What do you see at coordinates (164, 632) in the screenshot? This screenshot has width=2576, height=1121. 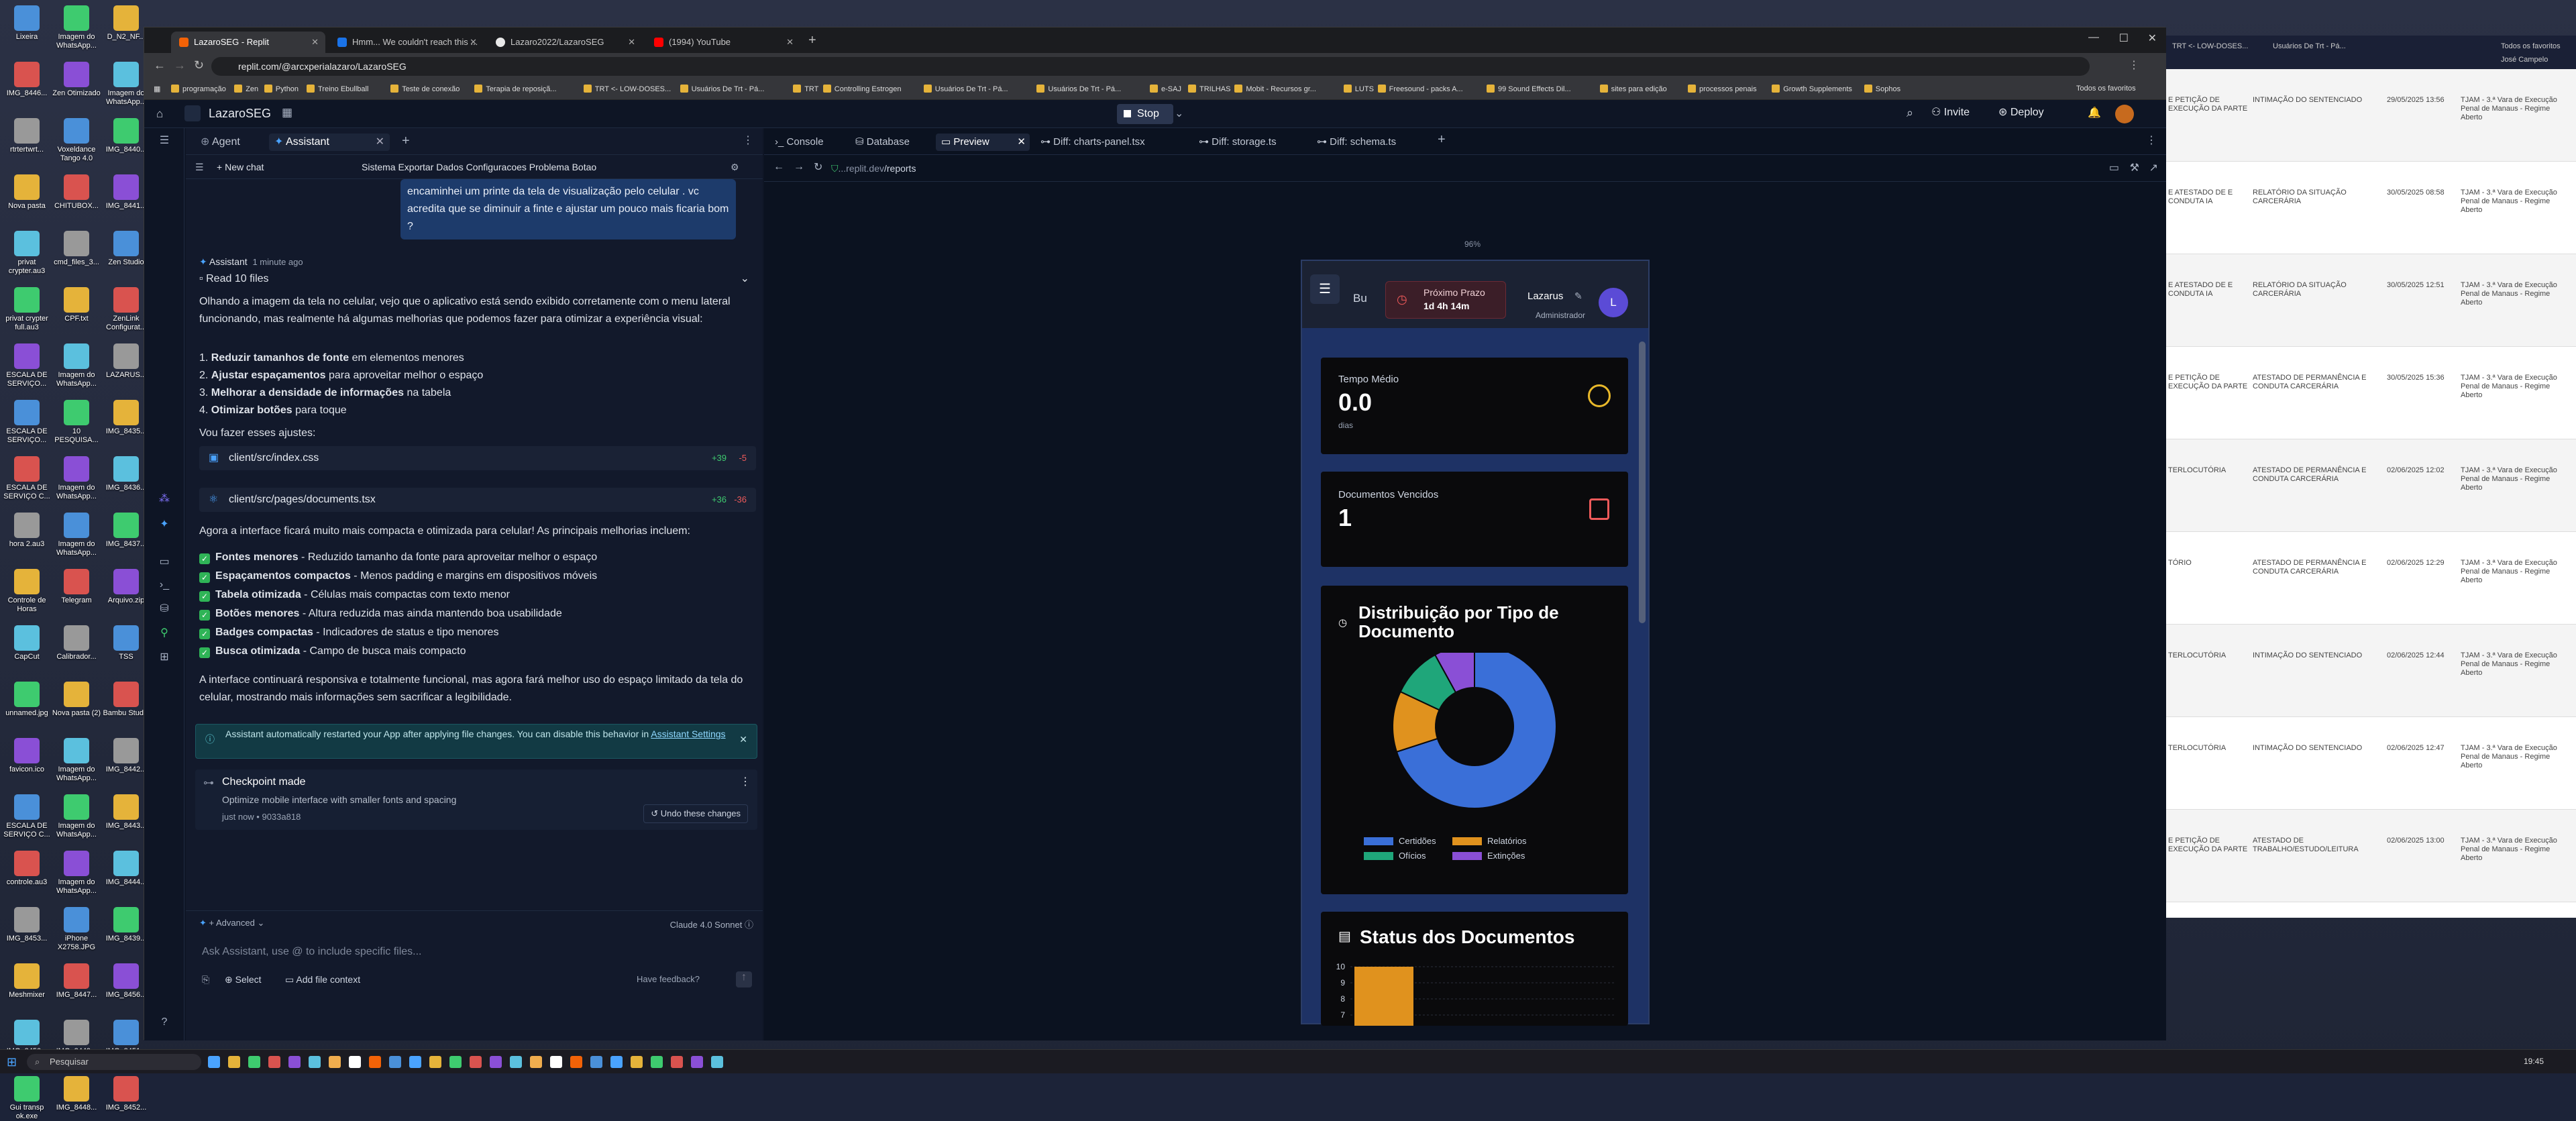 I see `secrets-icon: ⚲` at bounding box center [164, 632].